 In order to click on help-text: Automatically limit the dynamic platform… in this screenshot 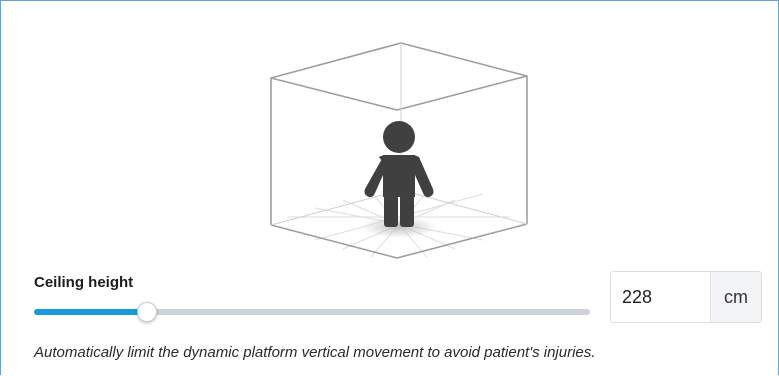, I will do `click(315, 352)`.